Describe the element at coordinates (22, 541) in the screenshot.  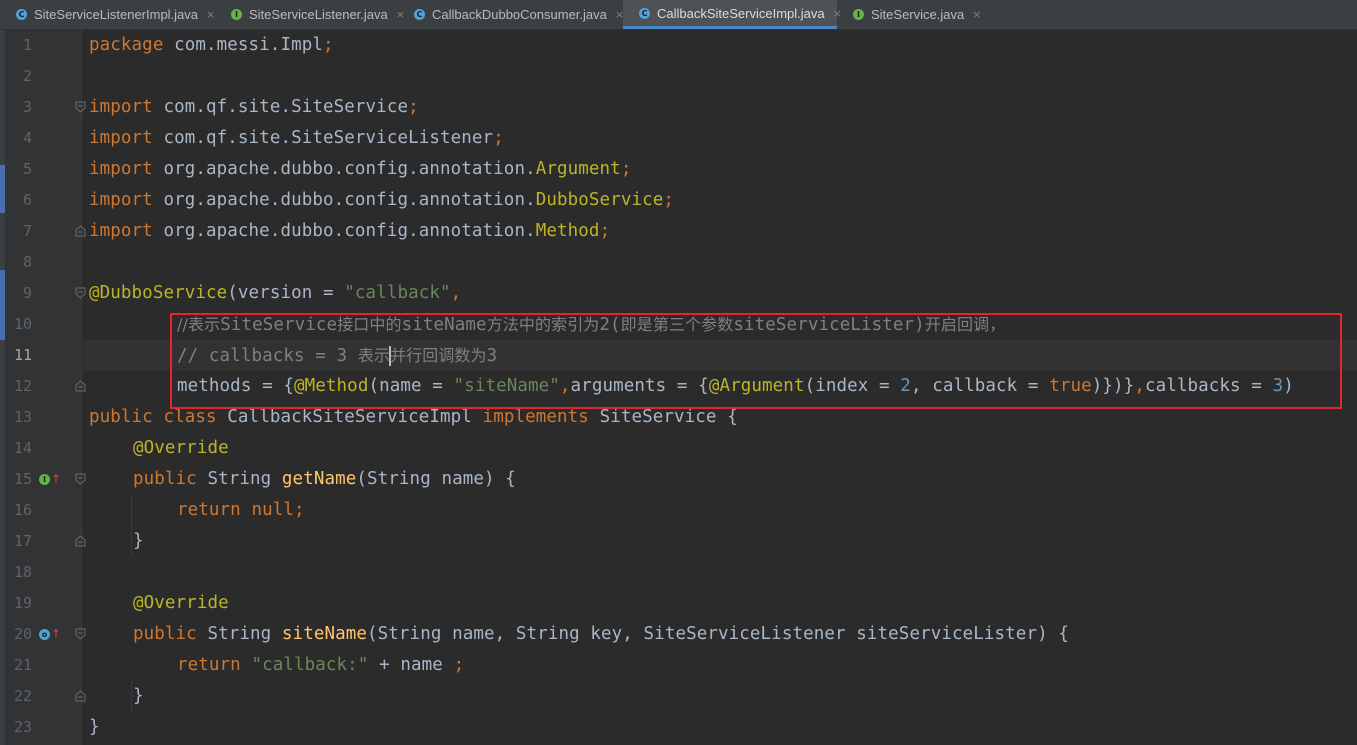
I see `line-number: 17` at that location.